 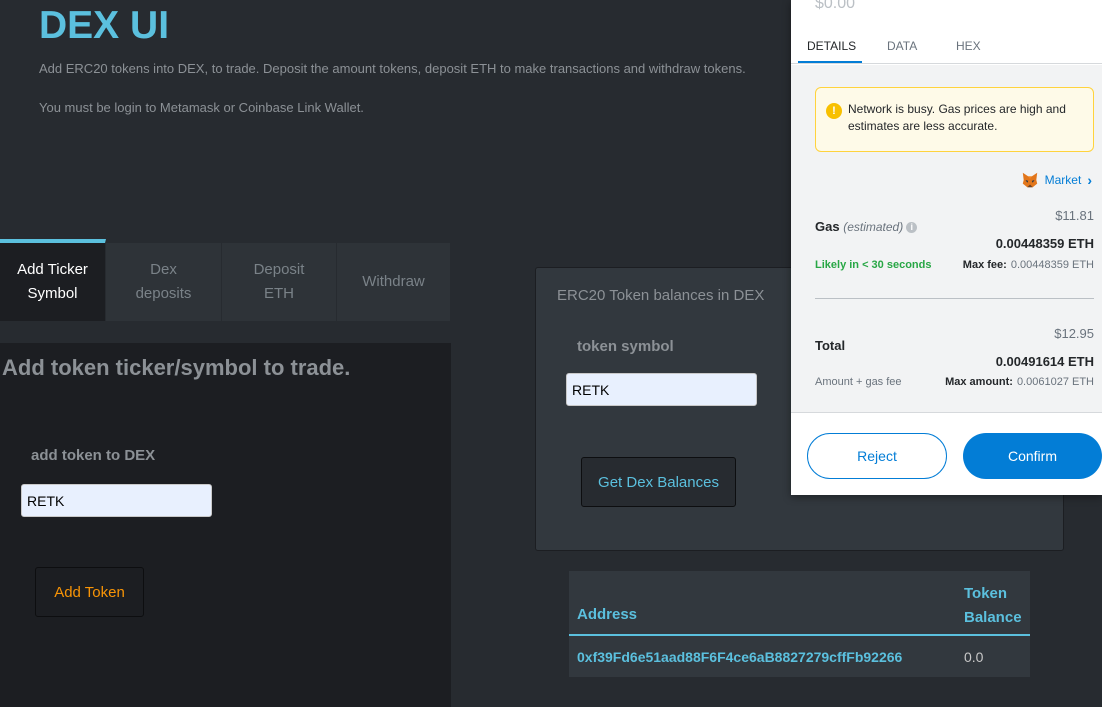 I want to click on max-fee-label: Max fee:, so click(x=984, y=265).